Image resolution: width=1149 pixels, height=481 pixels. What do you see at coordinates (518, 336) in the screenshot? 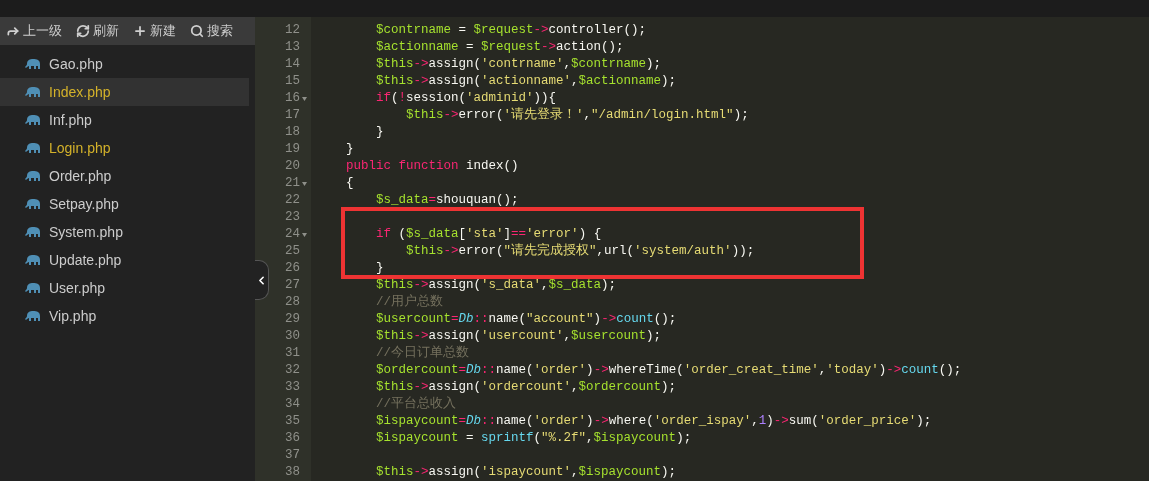
I see `code-line: $this->assign('usercount',$usercount);` at bounding box center [518, 336].